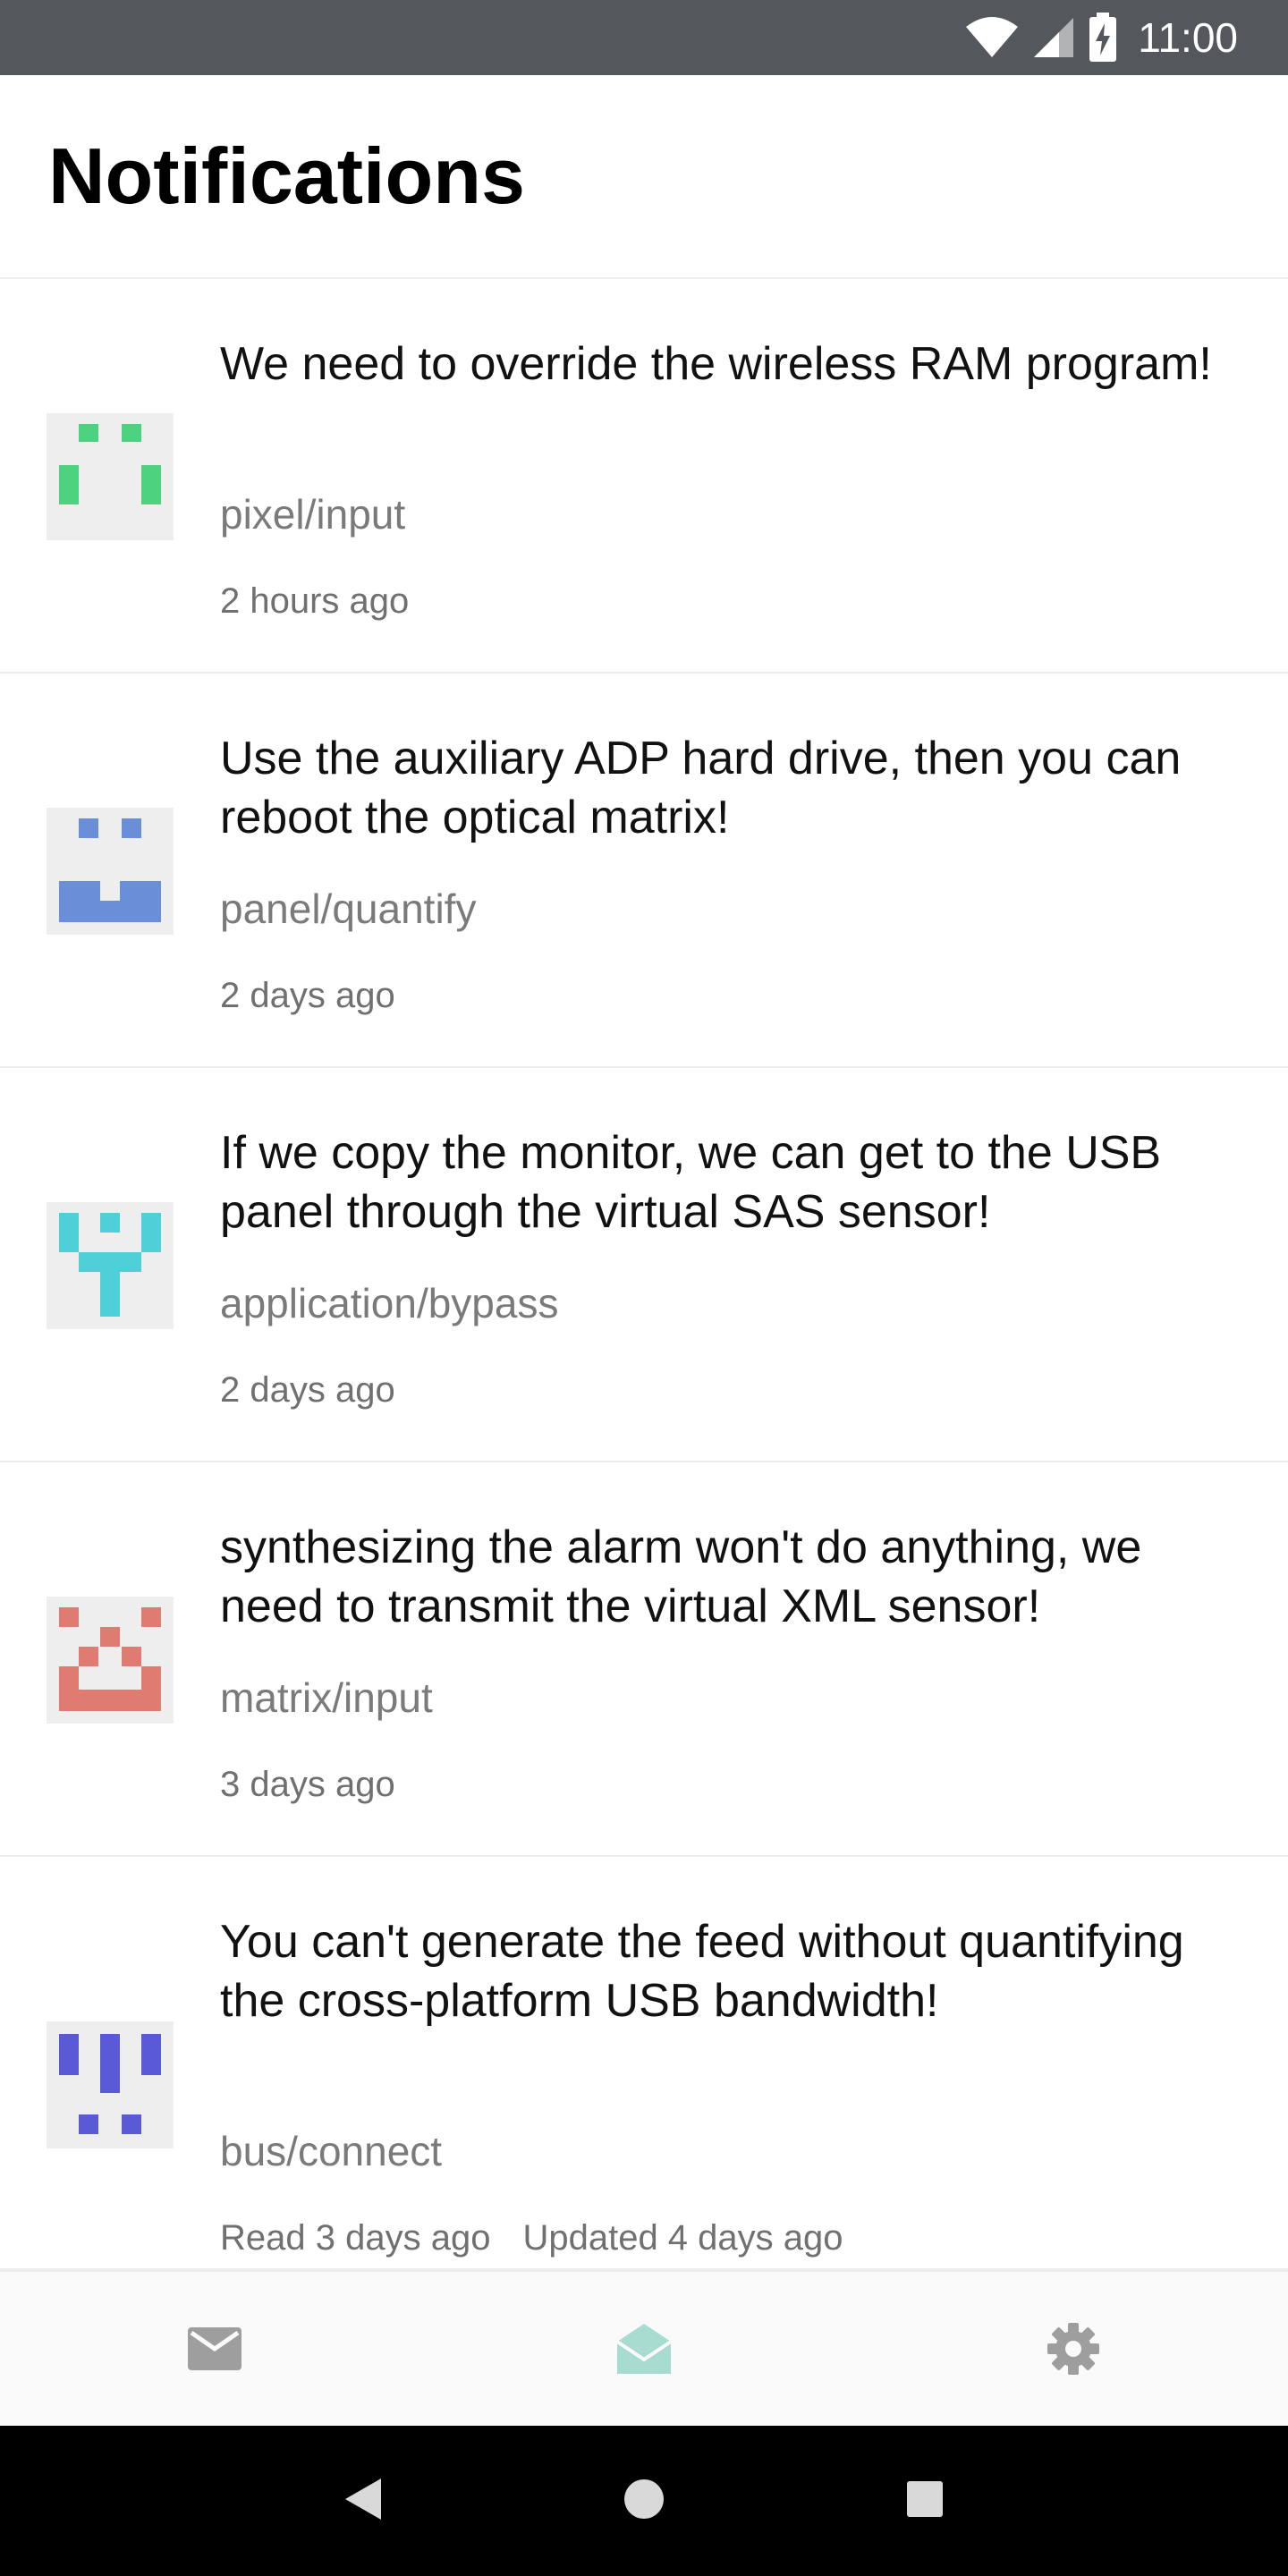 This screenshot has width=1288, height=2576. I want to click on wifi-icon, so click(992, 37).